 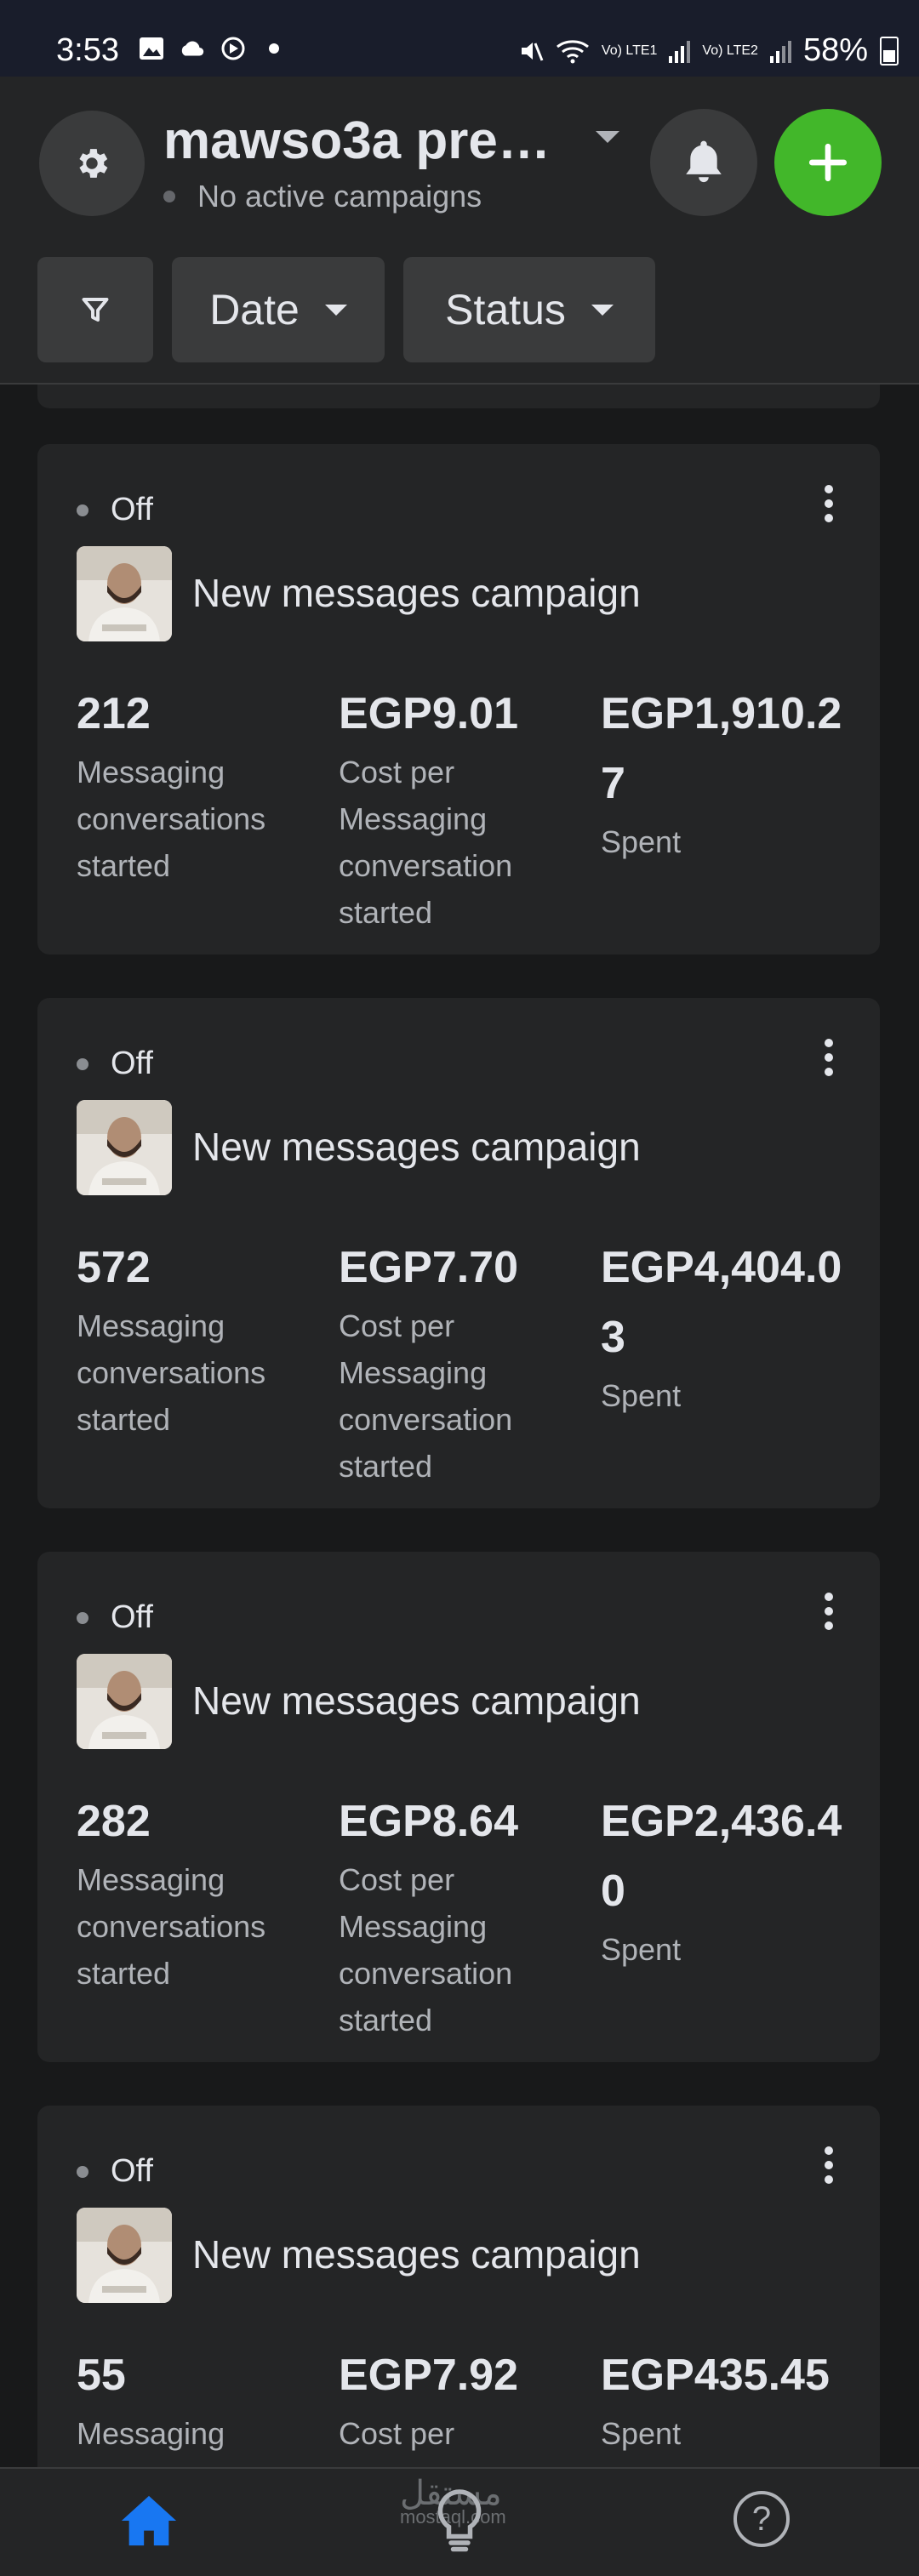 I want to click on cost-value: EGP7.70, so click(x=429, y=1268).